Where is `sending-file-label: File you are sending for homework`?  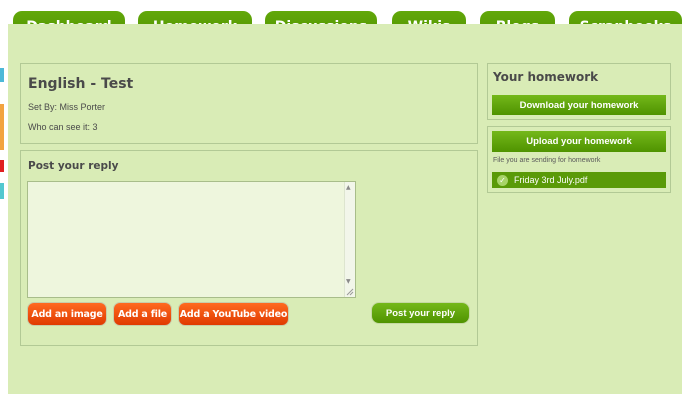
sending-file-label: File you are sending for homework is located at coordinates (547, 160).